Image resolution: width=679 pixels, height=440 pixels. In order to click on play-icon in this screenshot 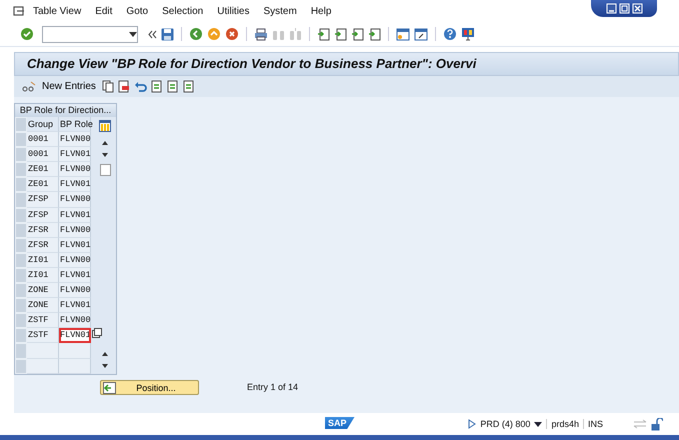, I will do `click(472, 424)`.